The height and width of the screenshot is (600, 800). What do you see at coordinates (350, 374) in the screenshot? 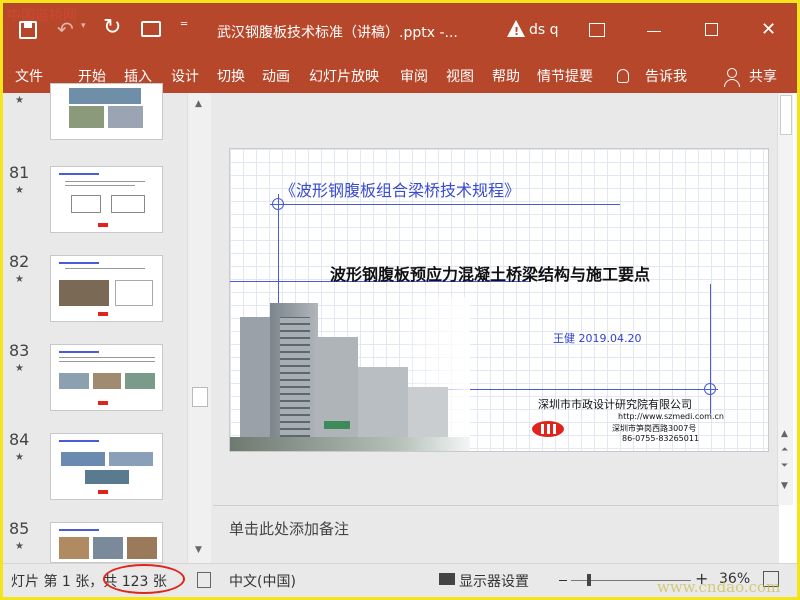
I see `building-photo` at bounding box center [350, 374].